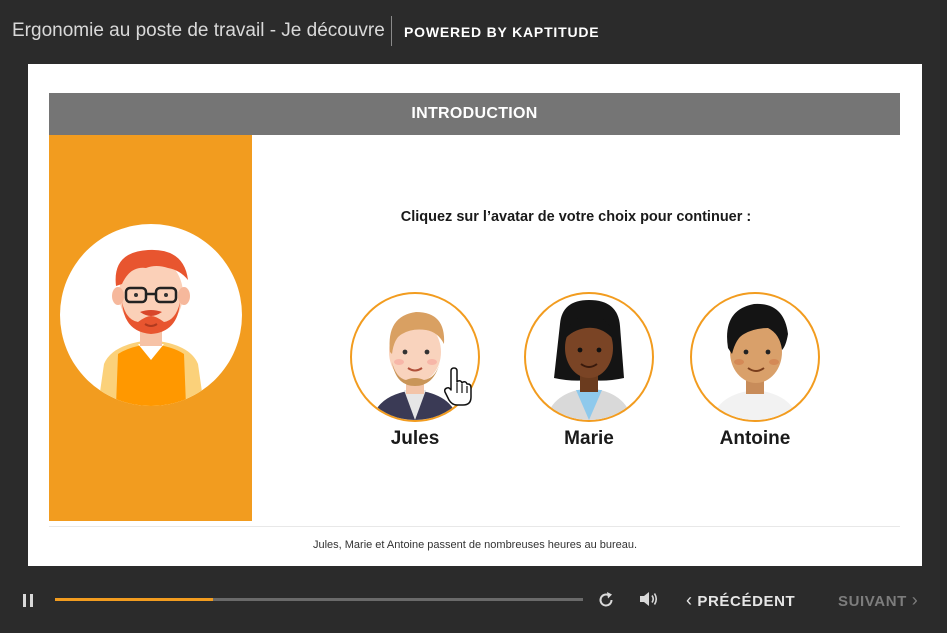 This screenshot has height=633, width=947. I want to click on section-title: INTRODUCTION, so click(474, 113).